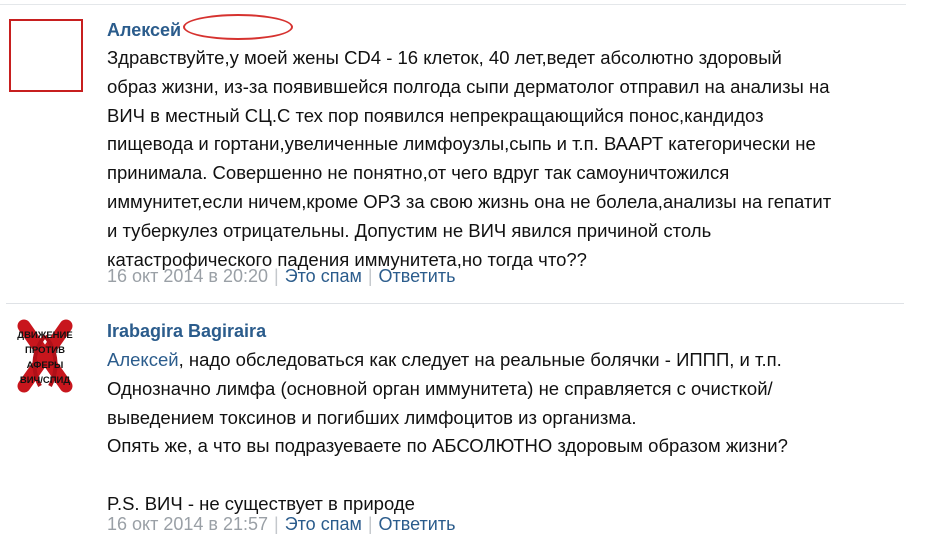 Image resolution: width=926 pixels, height=550 pixels. I want to click on logo-line-3: АФЕРЫ, so click(45, 365).